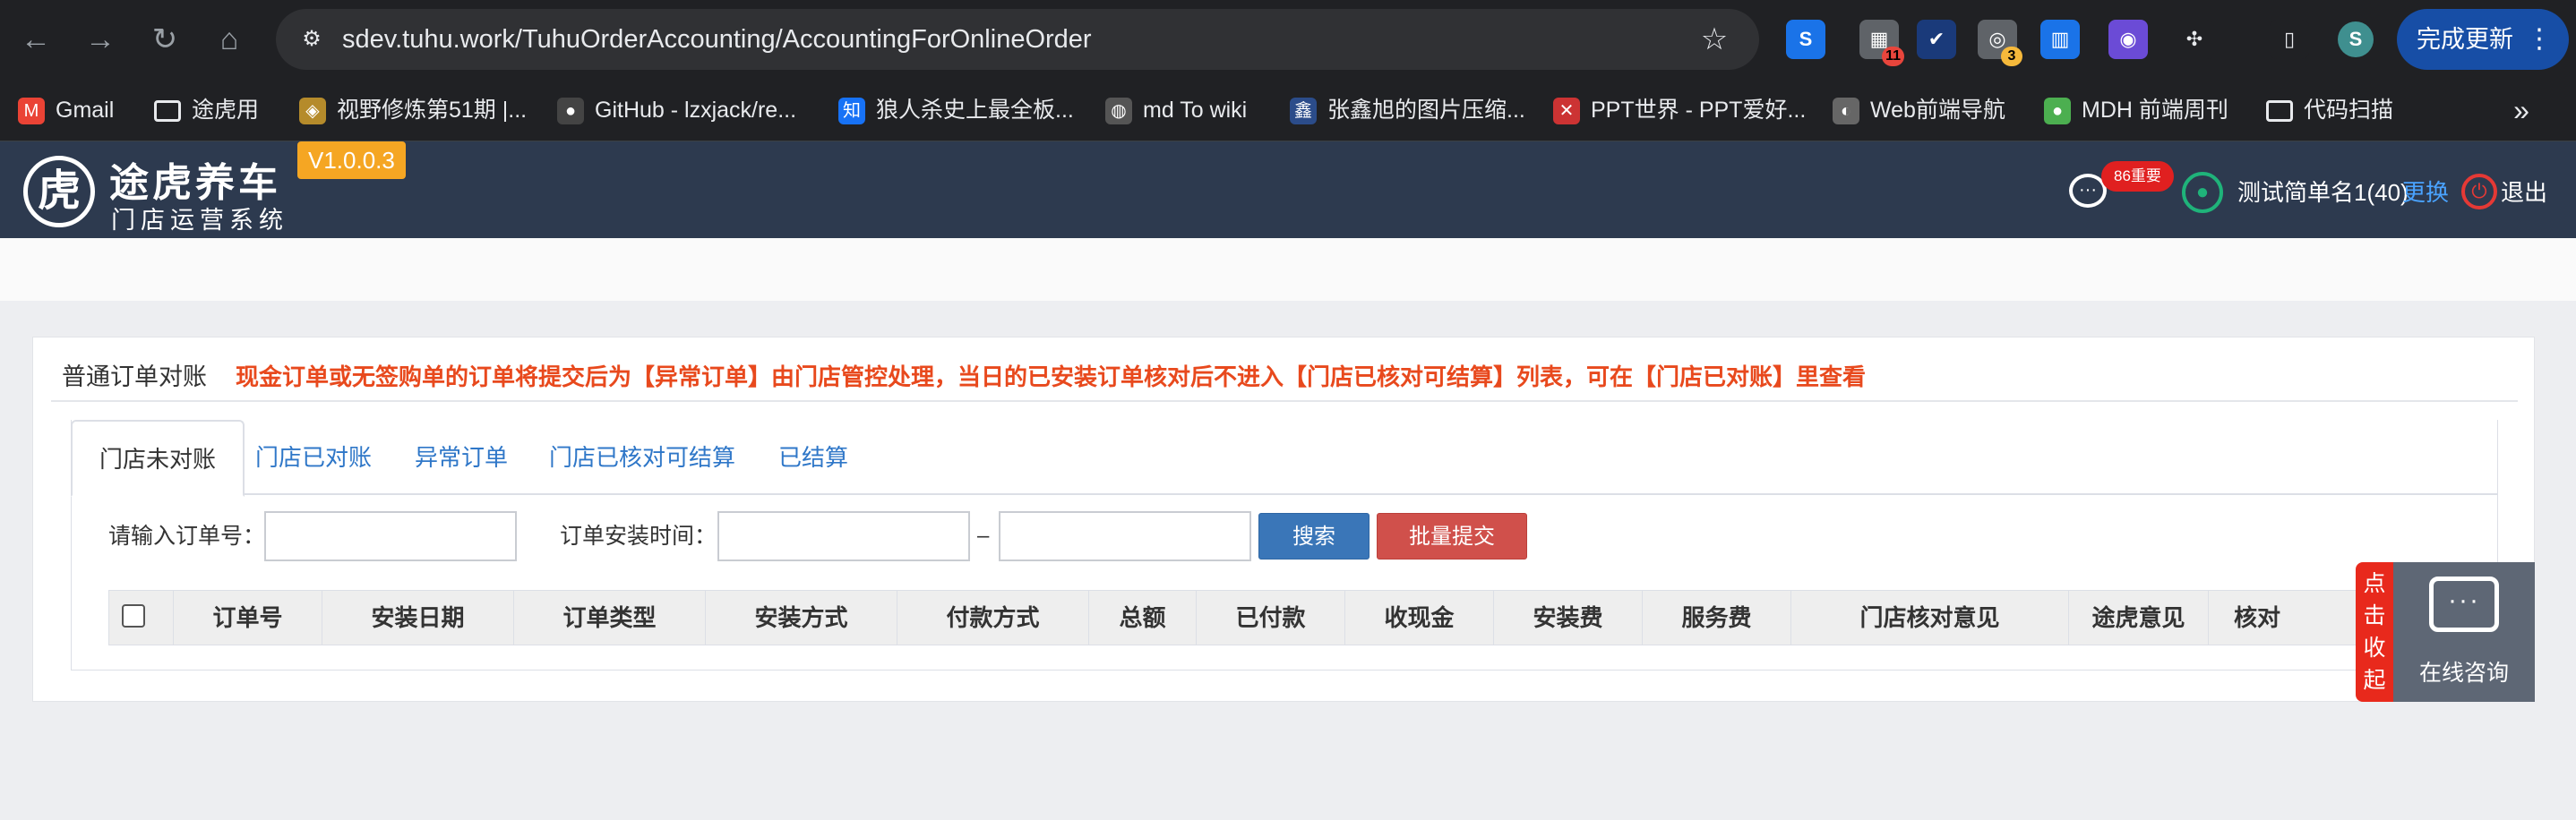  Describe the element at coordinates (813, 458) in the screenshot. I see `tab-settled: 已结算` at that location.